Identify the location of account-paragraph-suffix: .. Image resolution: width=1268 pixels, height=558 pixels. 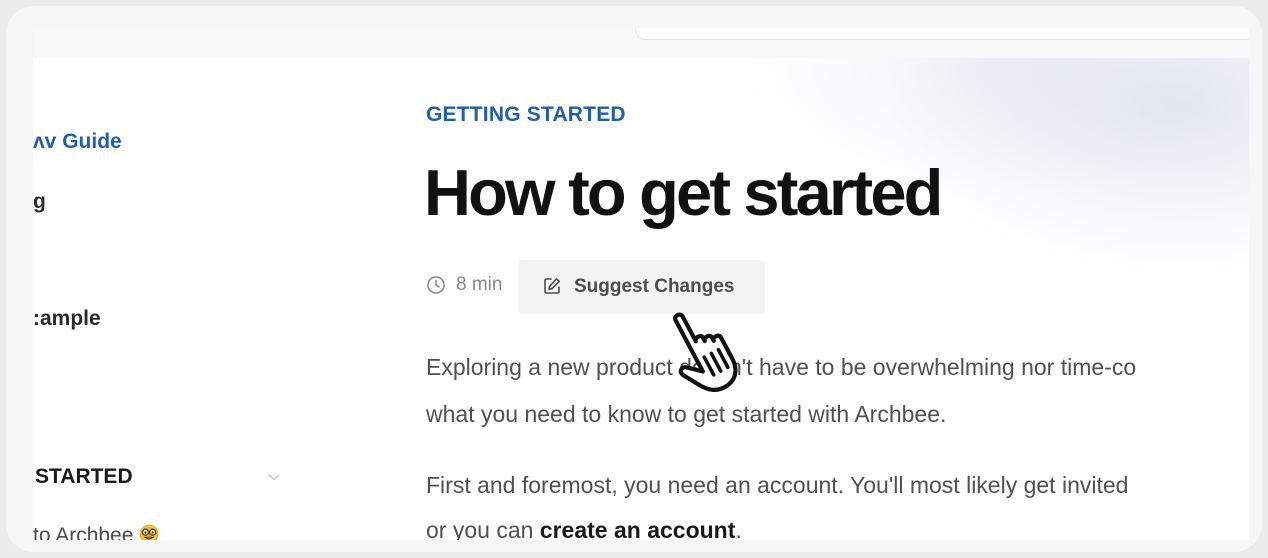
(738, 528).